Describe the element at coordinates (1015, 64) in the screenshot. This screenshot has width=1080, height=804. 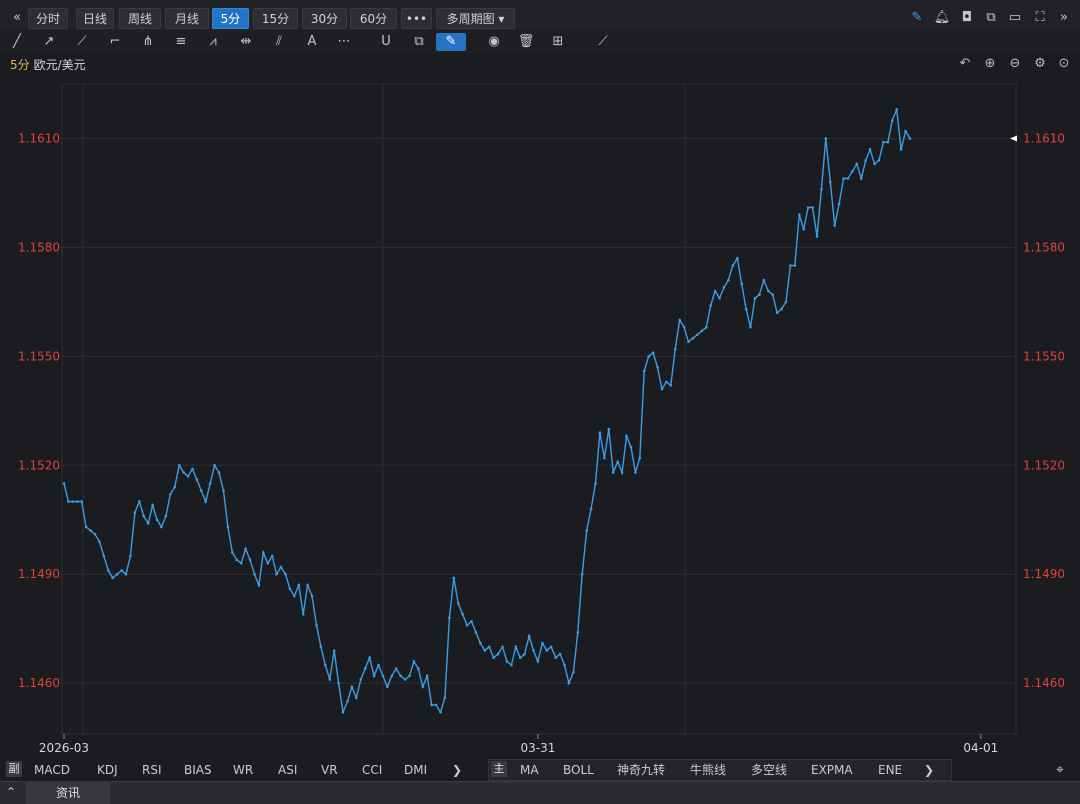
I see `zoom-out-icon: ⊖` at that location.